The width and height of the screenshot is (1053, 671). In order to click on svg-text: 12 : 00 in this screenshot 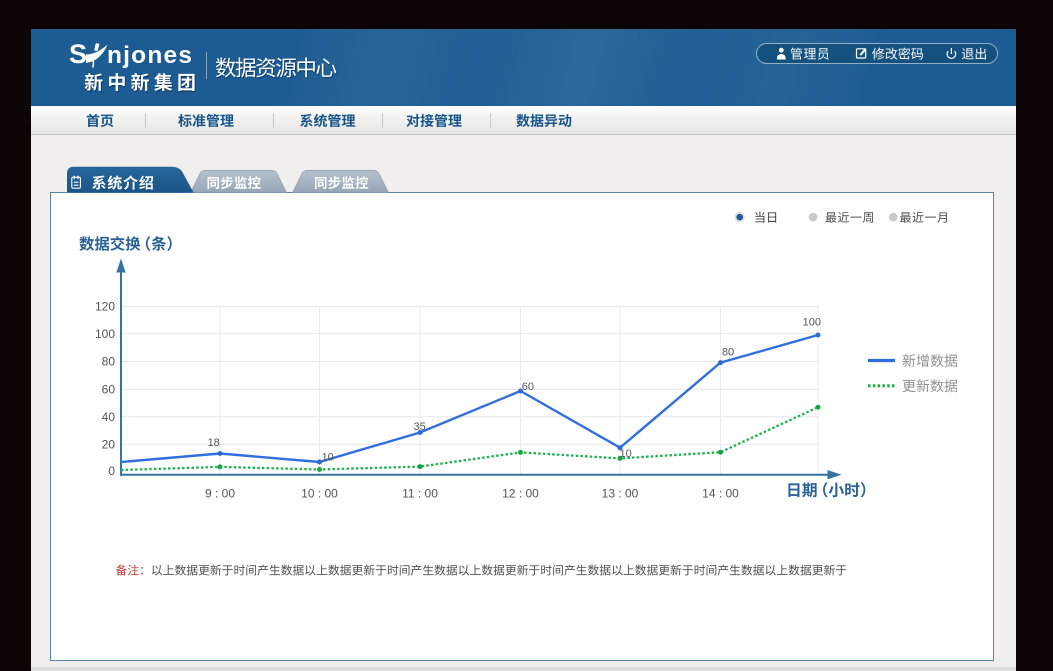, I will do `click(520, 493)`.